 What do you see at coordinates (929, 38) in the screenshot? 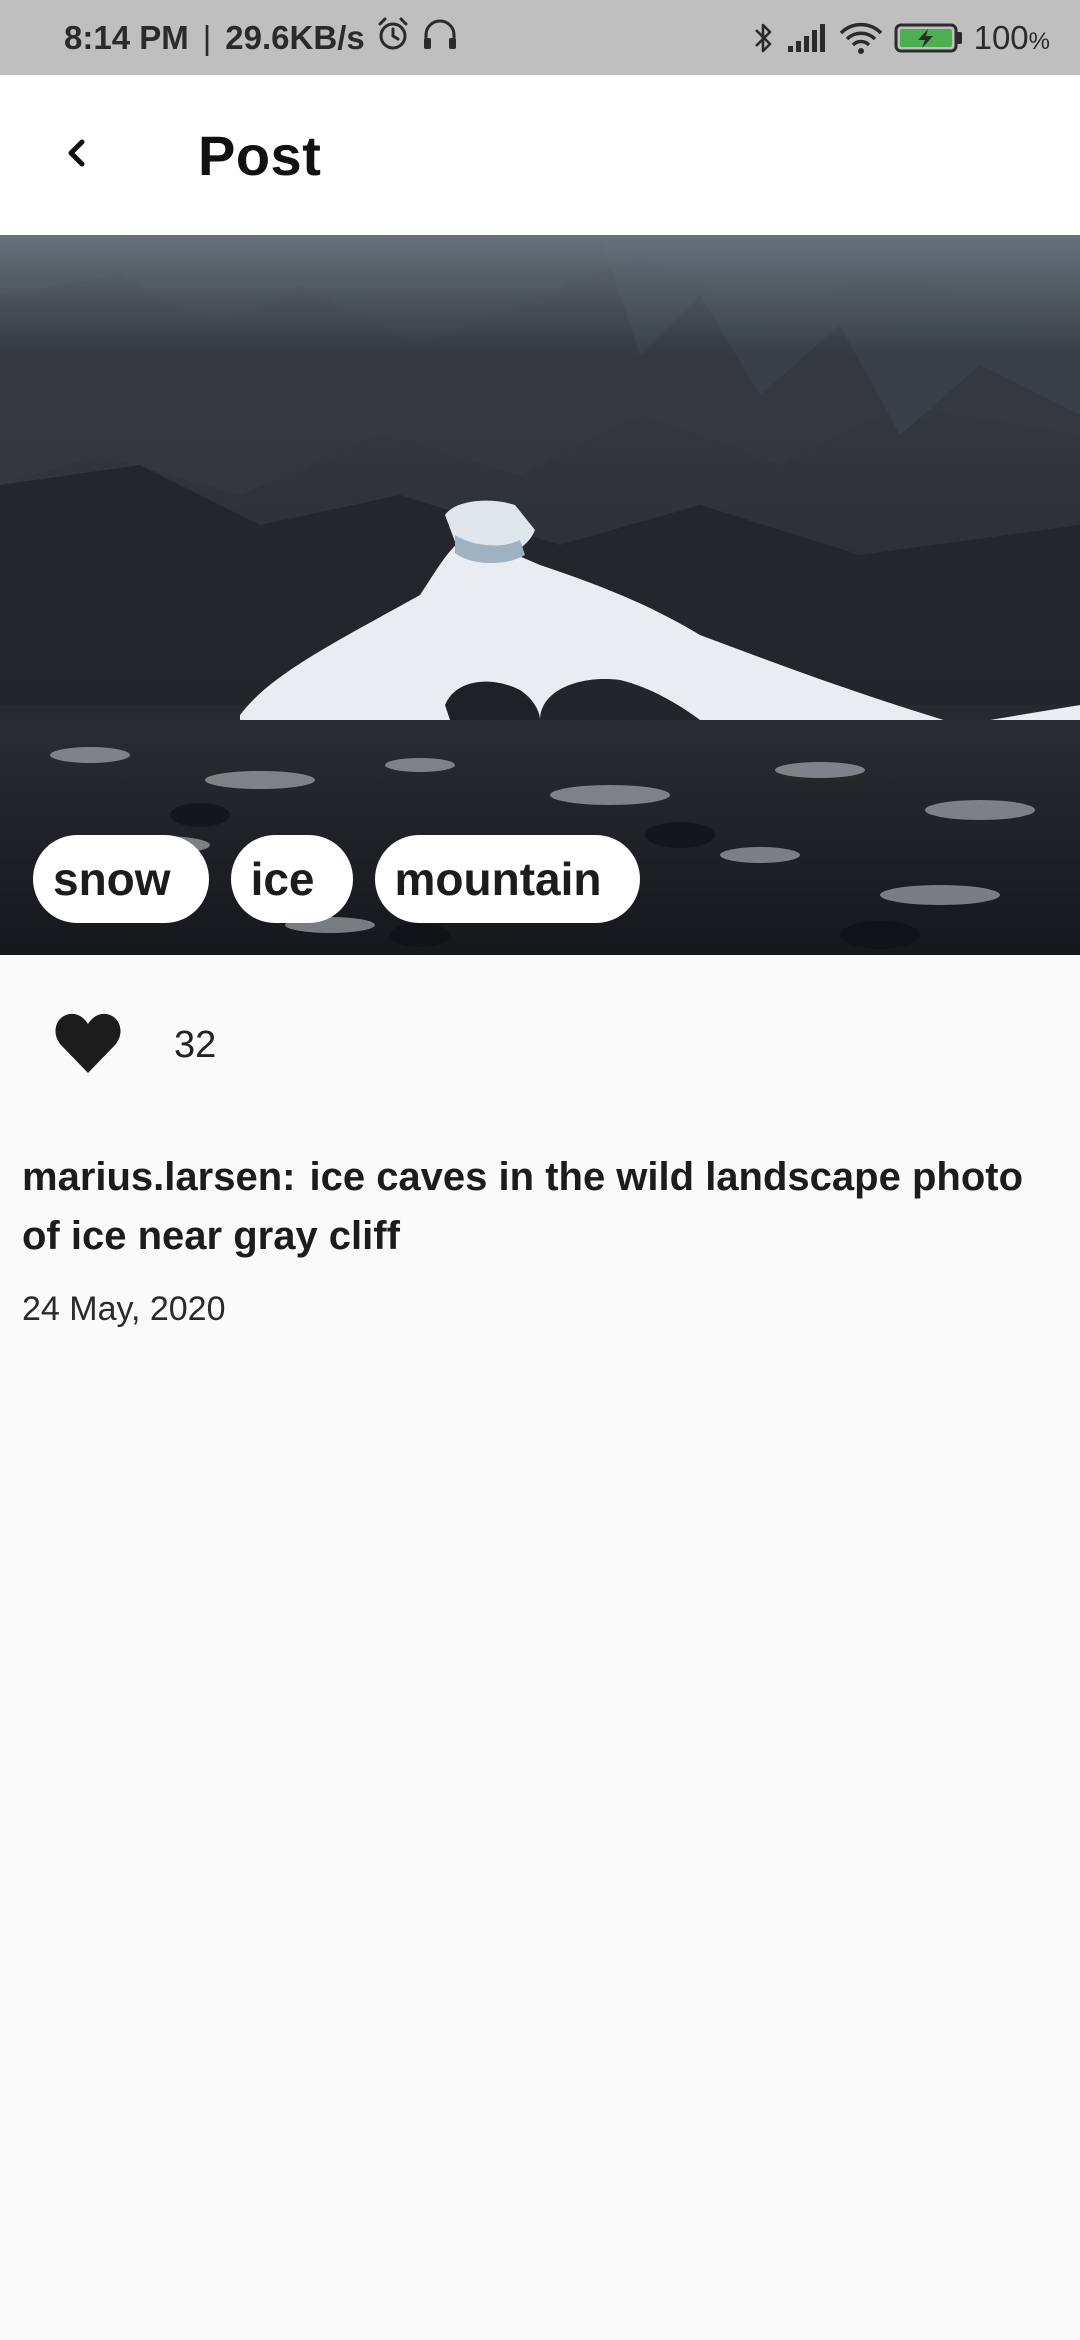
I see `battery-charging-icon` at bounding box center [929, 38].